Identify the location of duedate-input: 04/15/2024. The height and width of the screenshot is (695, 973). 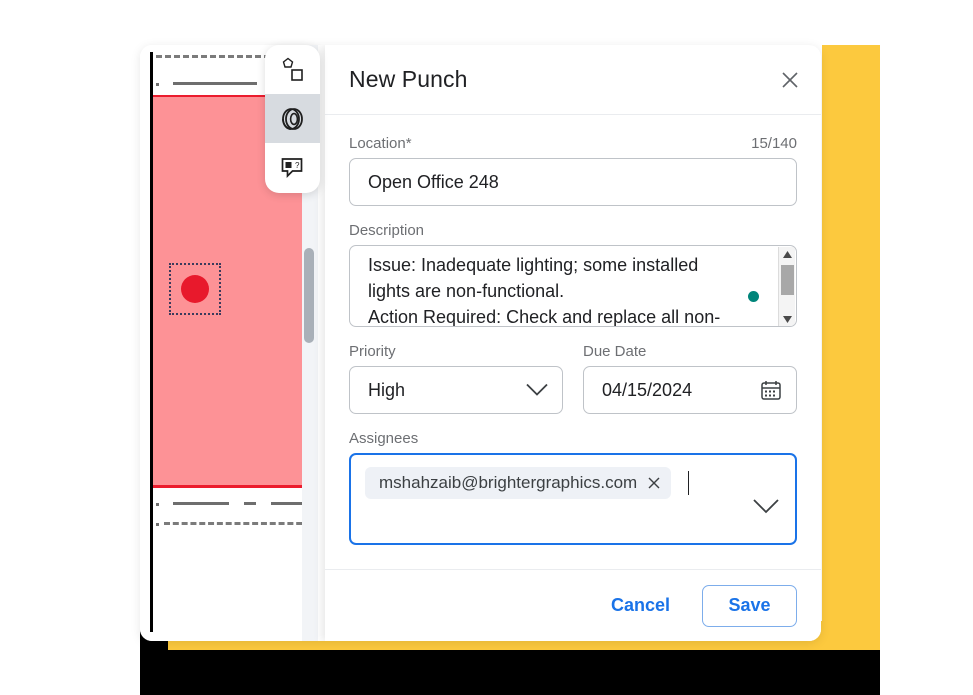
(690, 390).